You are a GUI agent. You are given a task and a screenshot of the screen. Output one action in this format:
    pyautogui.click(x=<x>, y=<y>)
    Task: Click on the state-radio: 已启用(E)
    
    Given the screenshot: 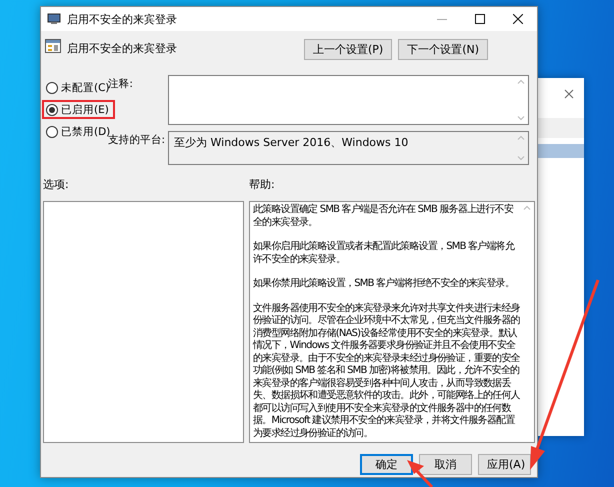 What is the action you would take?
    pyautogui.click(x=78, y=109)
    